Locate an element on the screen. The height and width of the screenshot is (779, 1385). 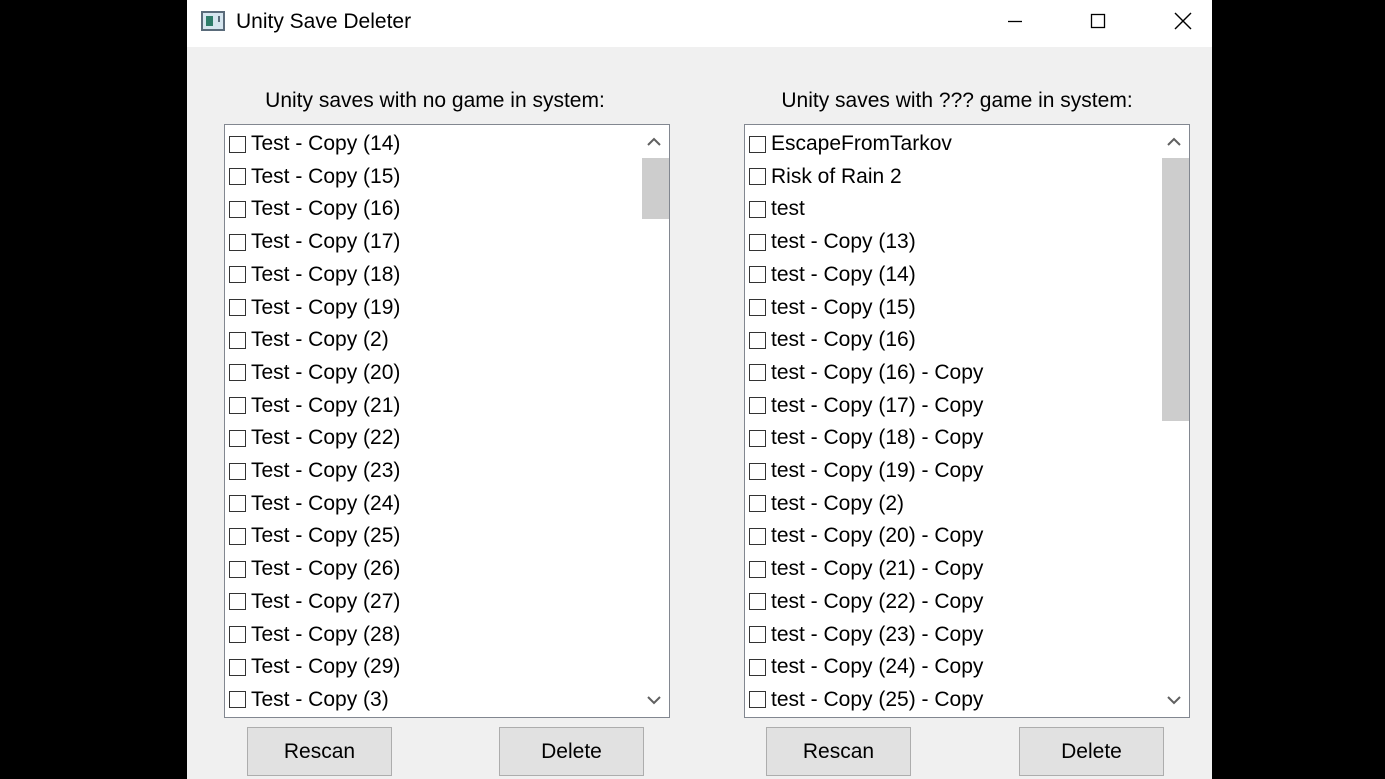
list-item: Test - Copy (25) is located at coordinates (314, 536).